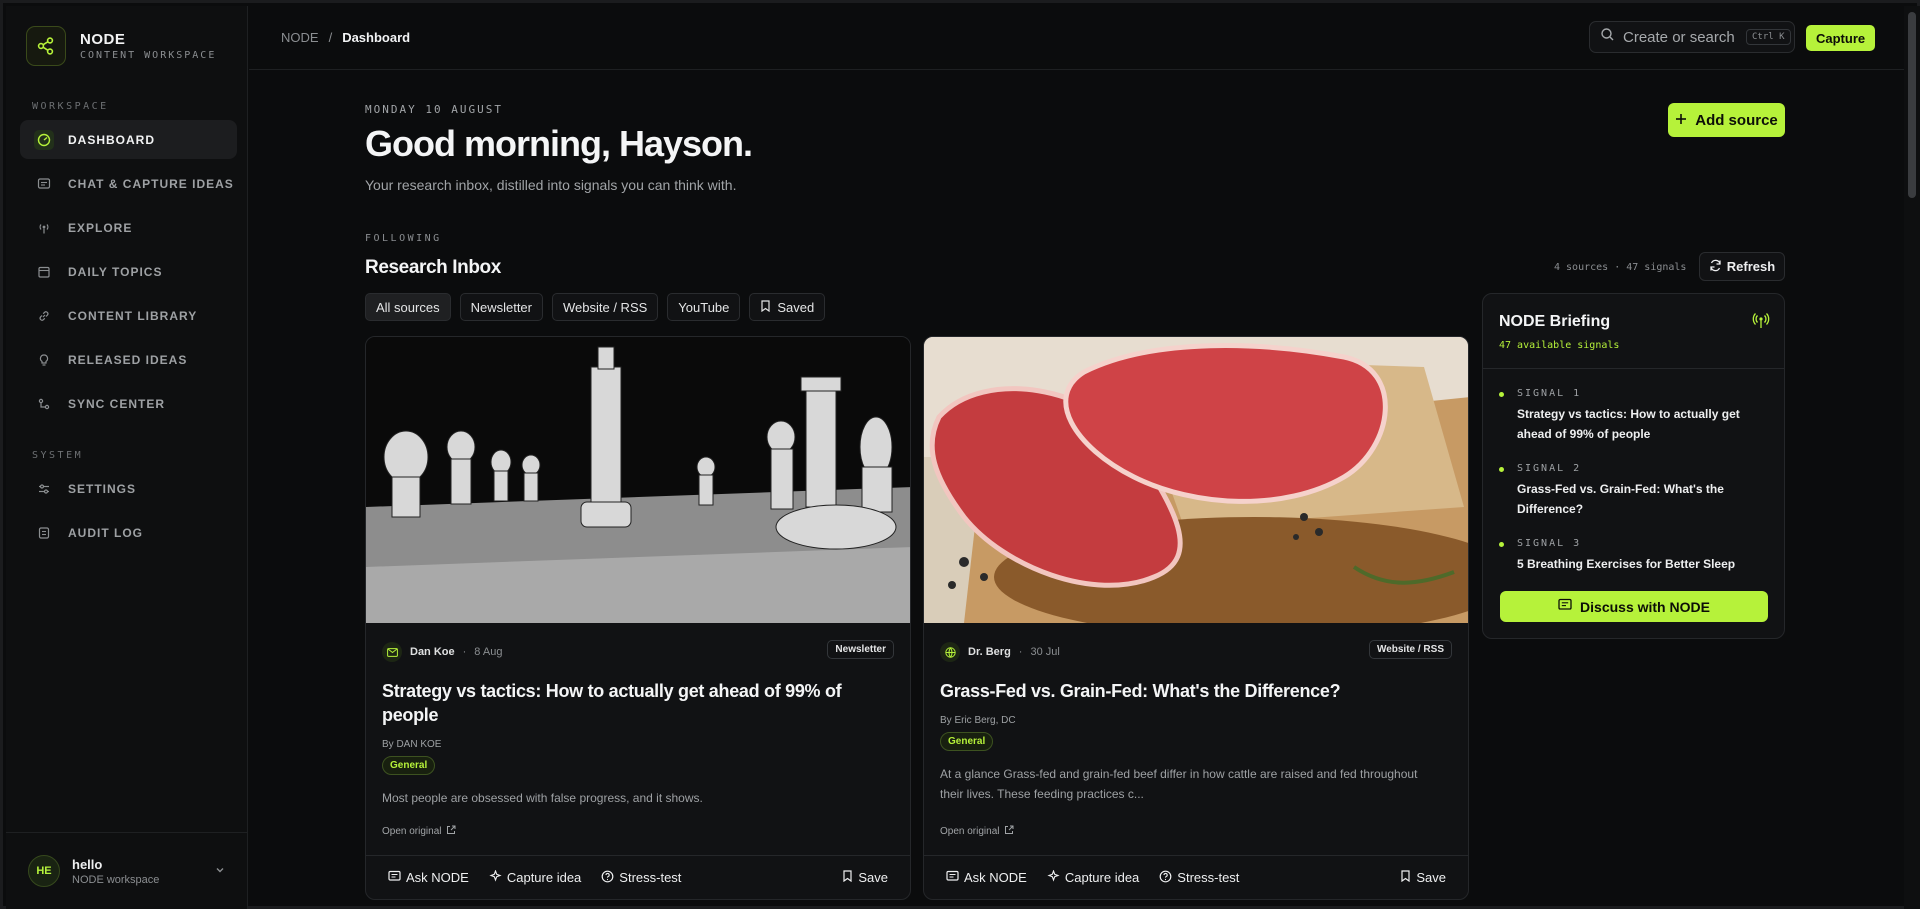 The height and width of the screenshot is (909, 1920). Describe the element at coordinates (1680, 37) in the screenshot. I see `search-input` at that location.